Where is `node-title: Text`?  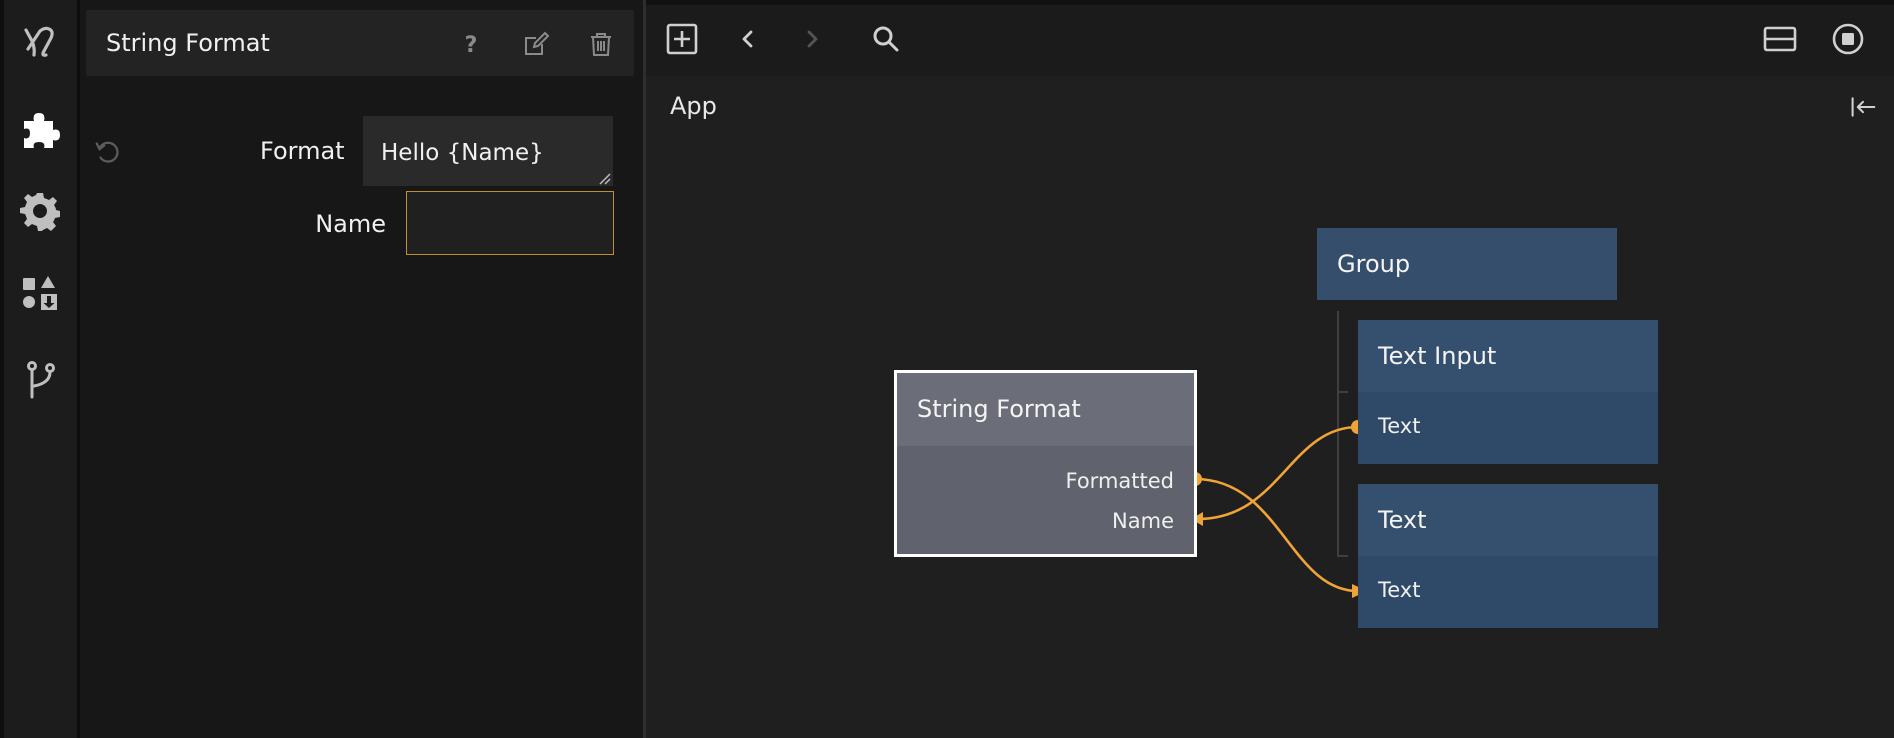 node-title: Text is located at coordinates (1508, 520).